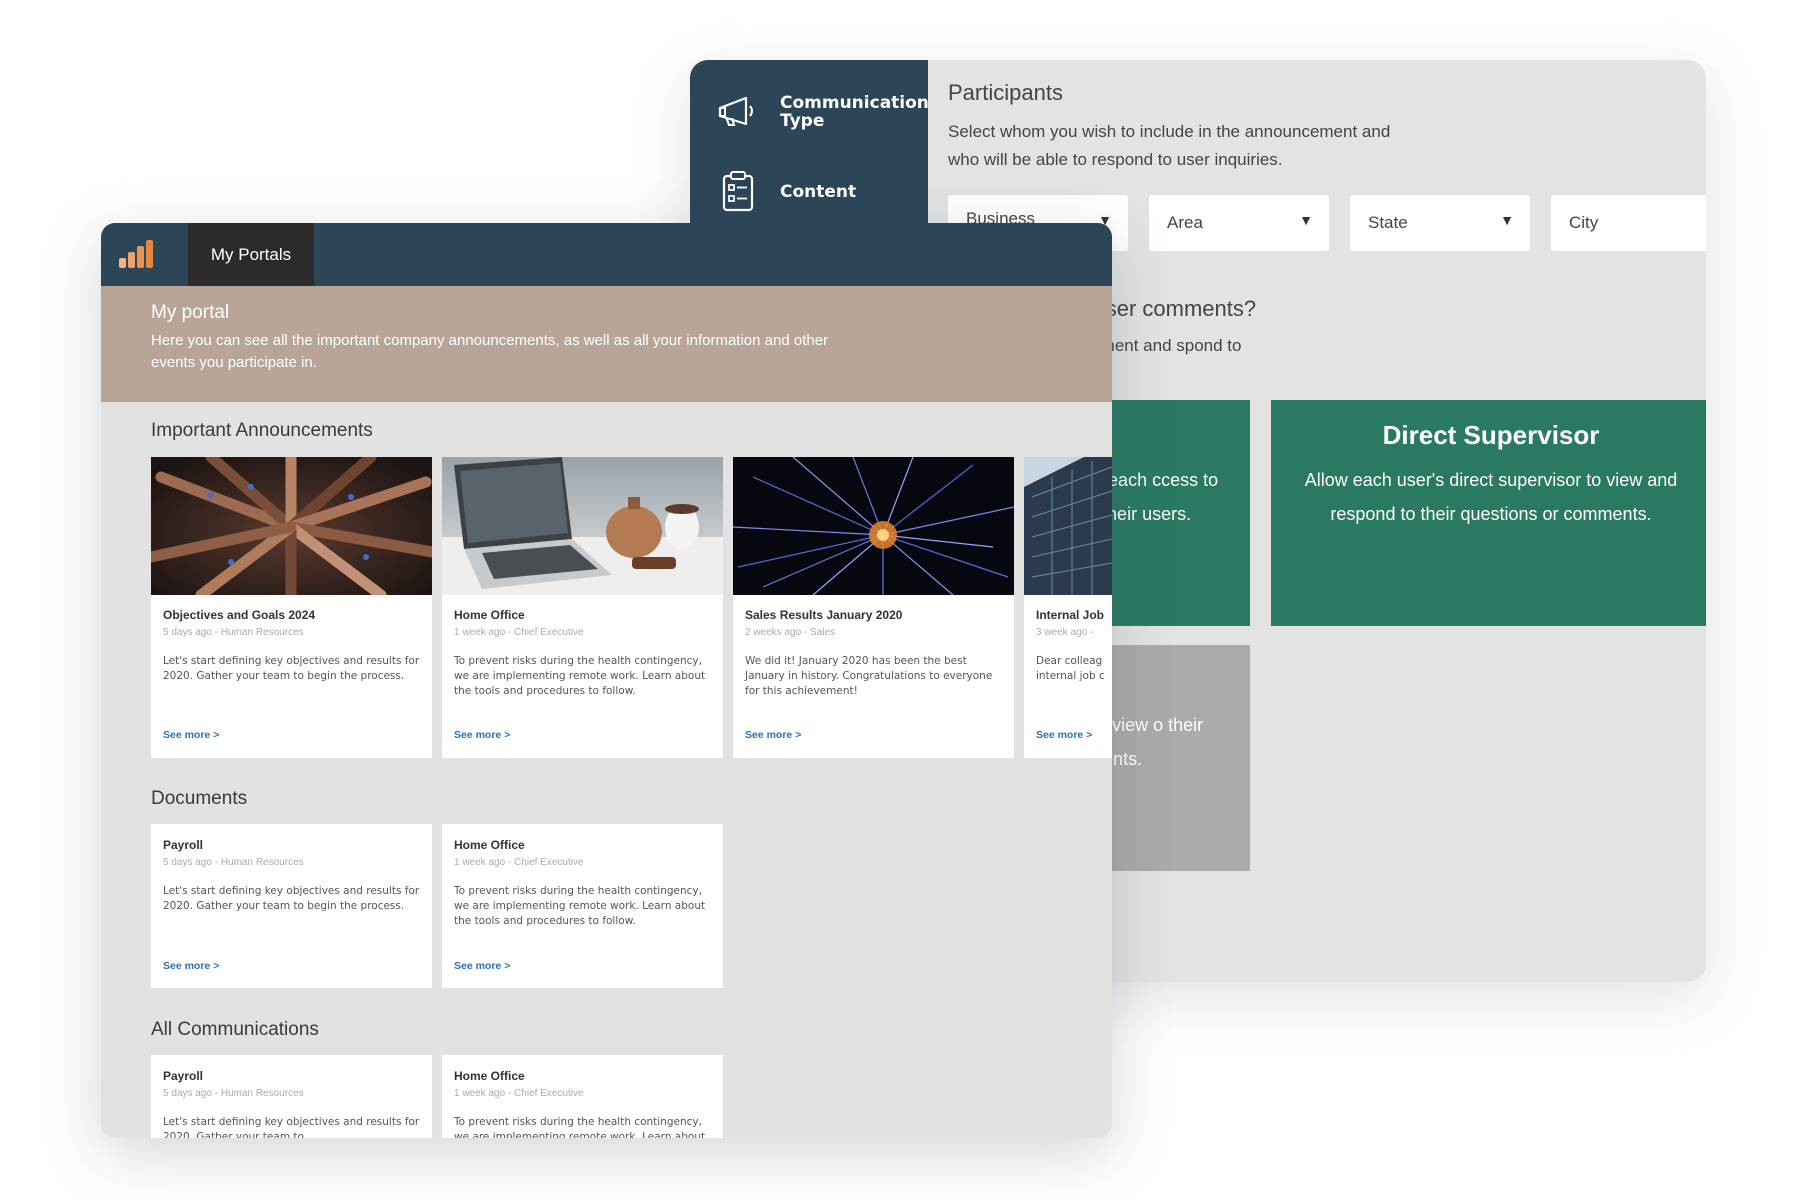 The height and width of the screenshot is (1200, 1800). What do you see at coordinates (1440, 223) in the screenshot?
I see `state-dropdown: State ▼` at bounding box center [1440, 223].